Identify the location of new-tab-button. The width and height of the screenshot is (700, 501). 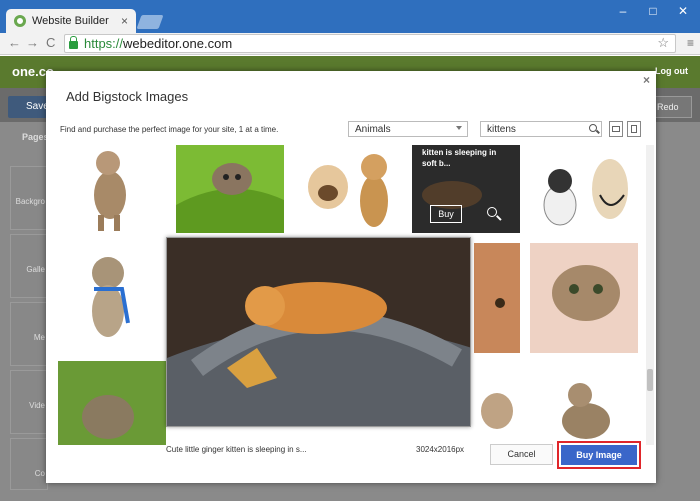
(150, 22).